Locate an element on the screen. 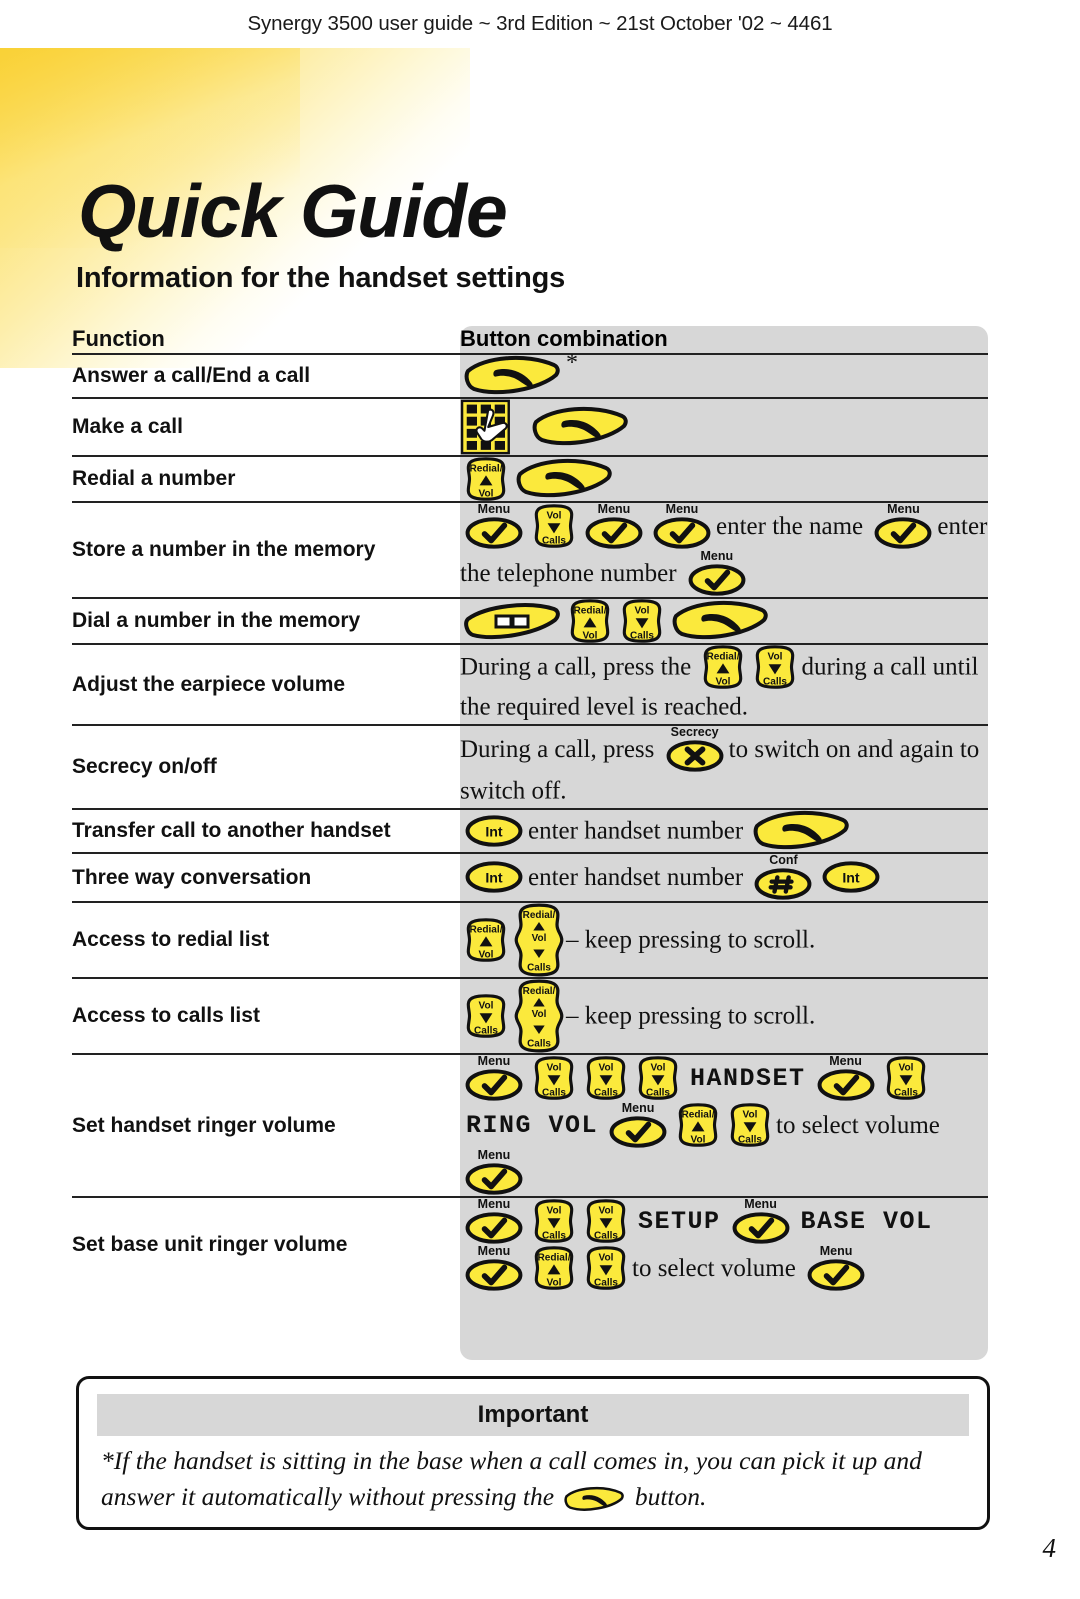 This screenshot has height=1599, width=1080. function-label: Adjust the earpiece volume is located at coordinates (266, 683).